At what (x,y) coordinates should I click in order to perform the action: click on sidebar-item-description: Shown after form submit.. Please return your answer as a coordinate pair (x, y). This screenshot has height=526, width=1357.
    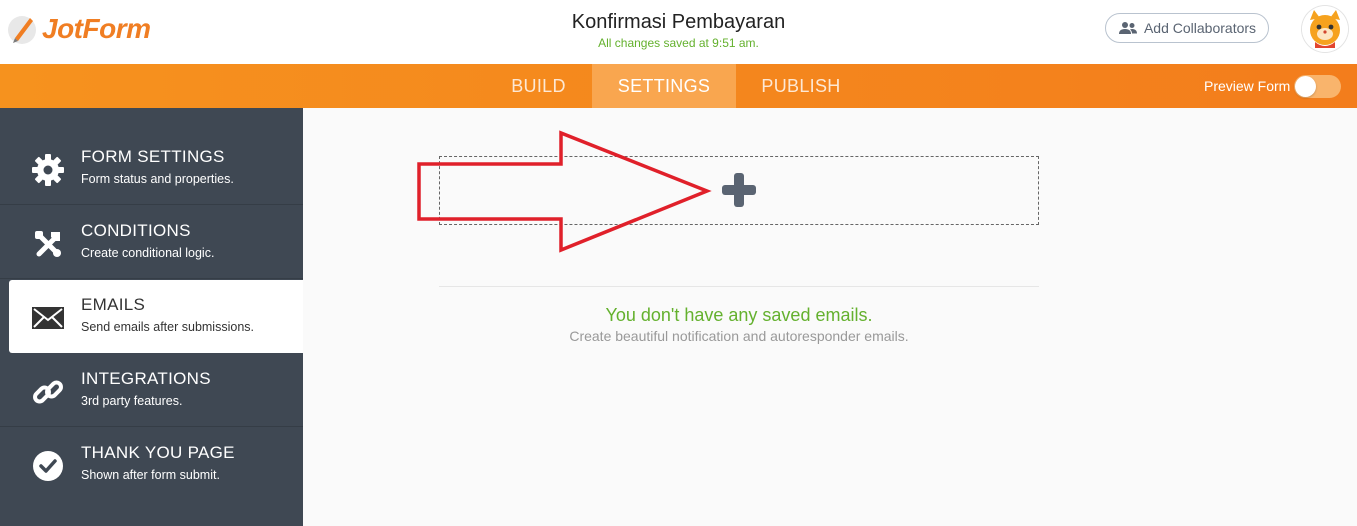
    Looking at the image, I should click on (150, 475).